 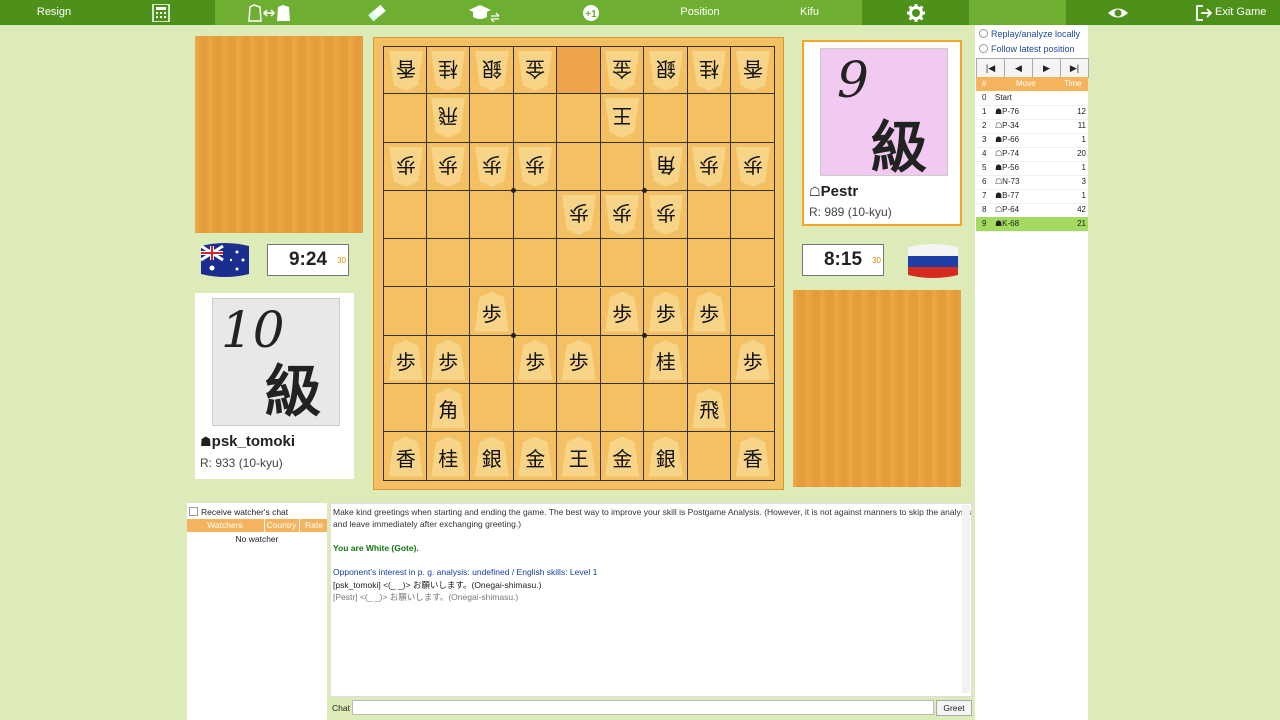 I want to click on sente-piece-stand, so click(x=877, y=388).